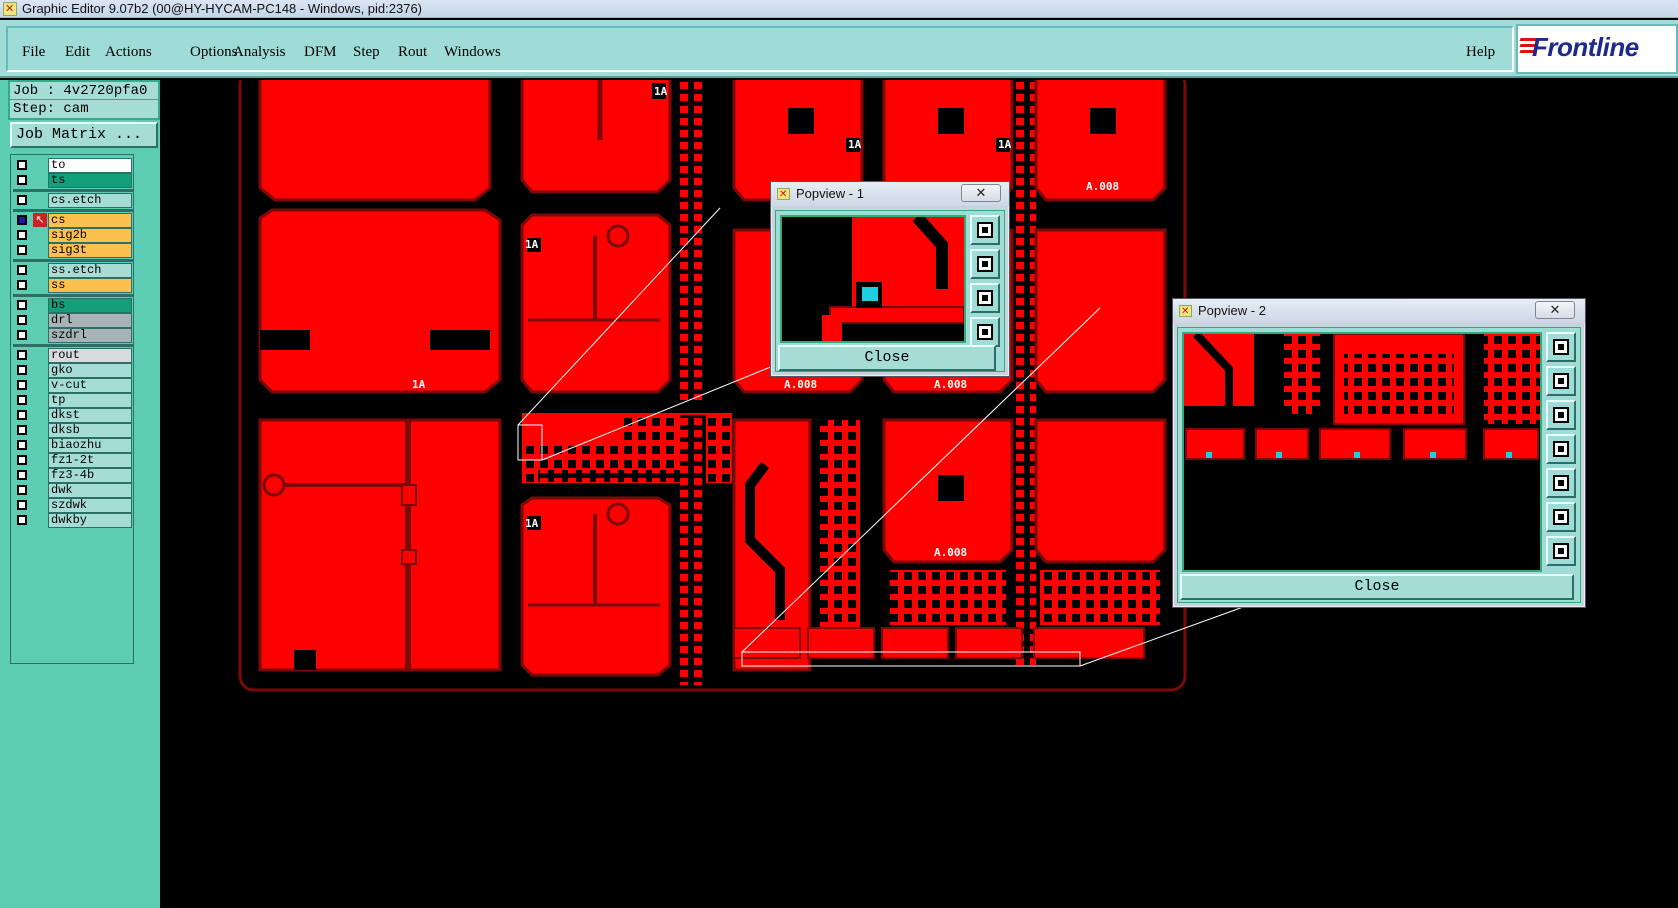 The width and height of the screenshot is (1678, 908). I want to click on layer-name: tp, so click(90, 400).